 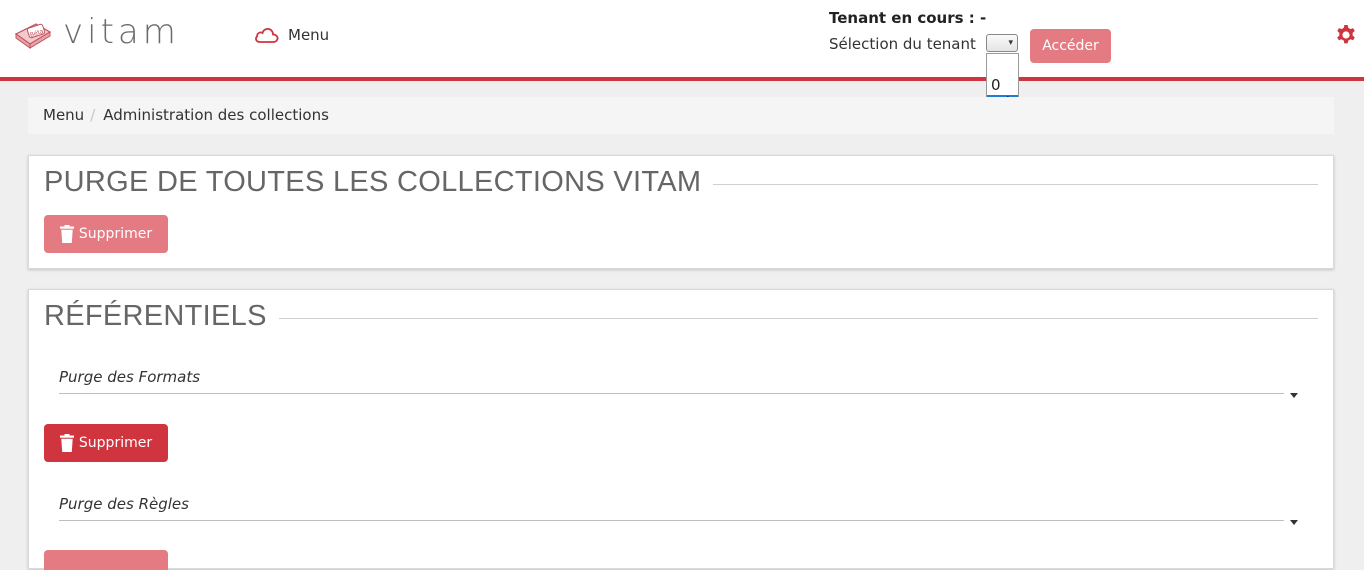 What do you see at coordinates (309, 35) in the screenshot?
I see `menu-label: Menu` at bounding box center [309, 35].